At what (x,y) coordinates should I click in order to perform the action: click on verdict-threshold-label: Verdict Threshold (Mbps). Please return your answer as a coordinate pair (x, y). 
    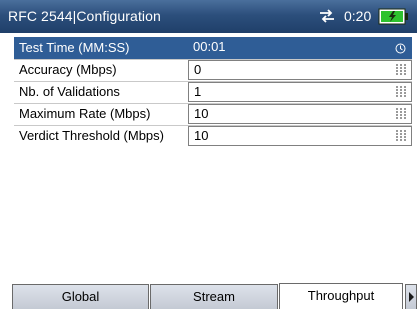
    Looking at the image, I should click on (91, 135).